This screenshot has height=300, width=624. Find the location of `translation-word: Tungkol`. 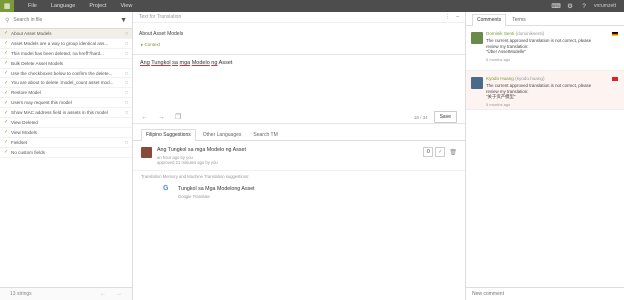

translation-word: Tungkol is located at coordinates (161, 63).